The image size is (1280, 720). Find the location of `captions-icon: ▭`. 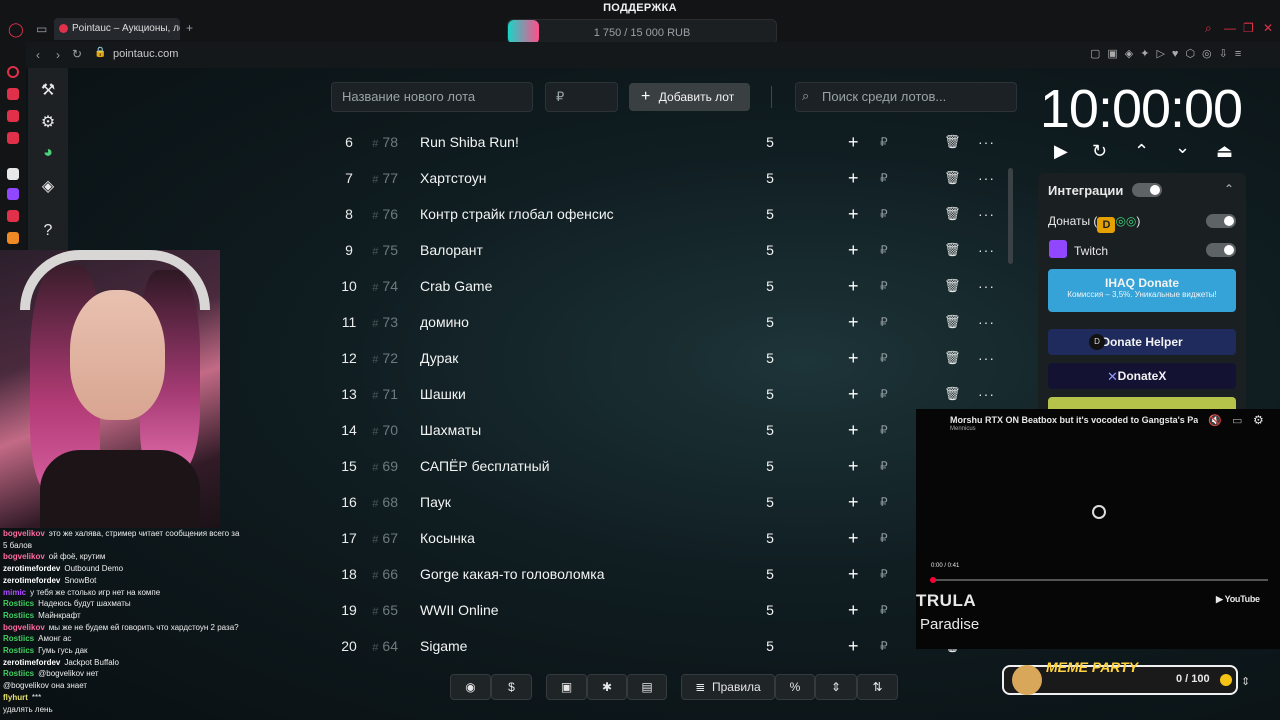

captions-icon: ▭ is located at coordinates (1237, 420).